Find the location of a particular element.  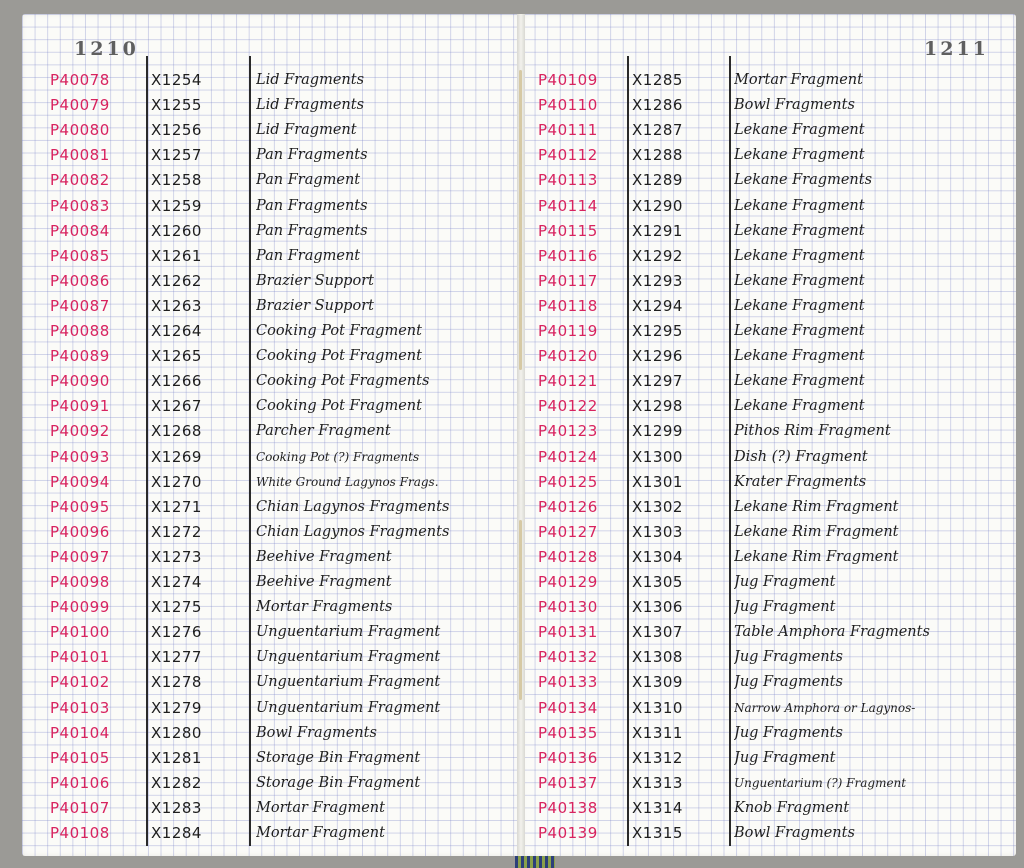

register-row: P40123 X1299 Pithos Rim Fragment is located at coordinates (512, 431).